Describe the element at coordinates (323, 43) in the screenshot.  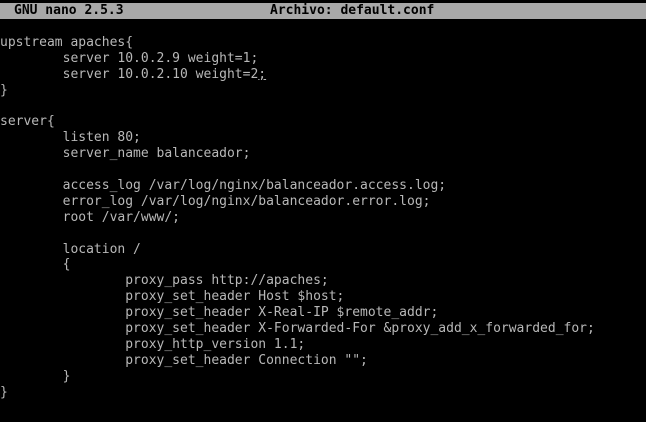
I see `code-line: upstream apaches{` at that location.